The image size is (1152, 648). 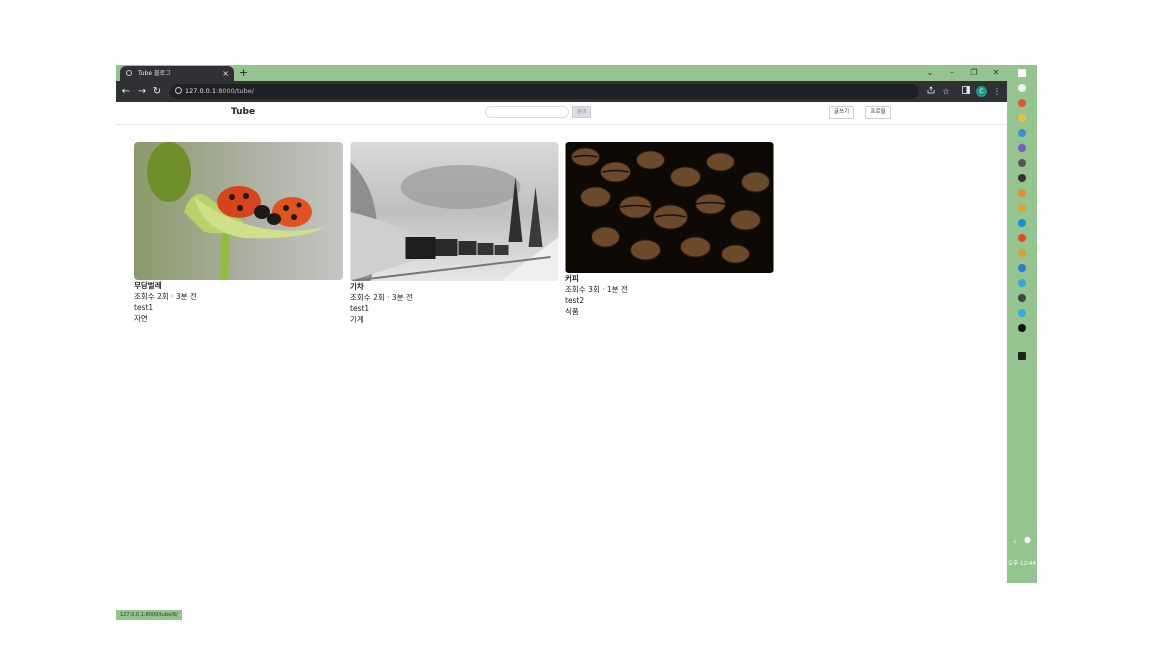 I want to click on browser-toolbar: ← → ↻ 127.0.0.1:8000/tube/ ☆ C ⋮, so click(x=561, y=91).